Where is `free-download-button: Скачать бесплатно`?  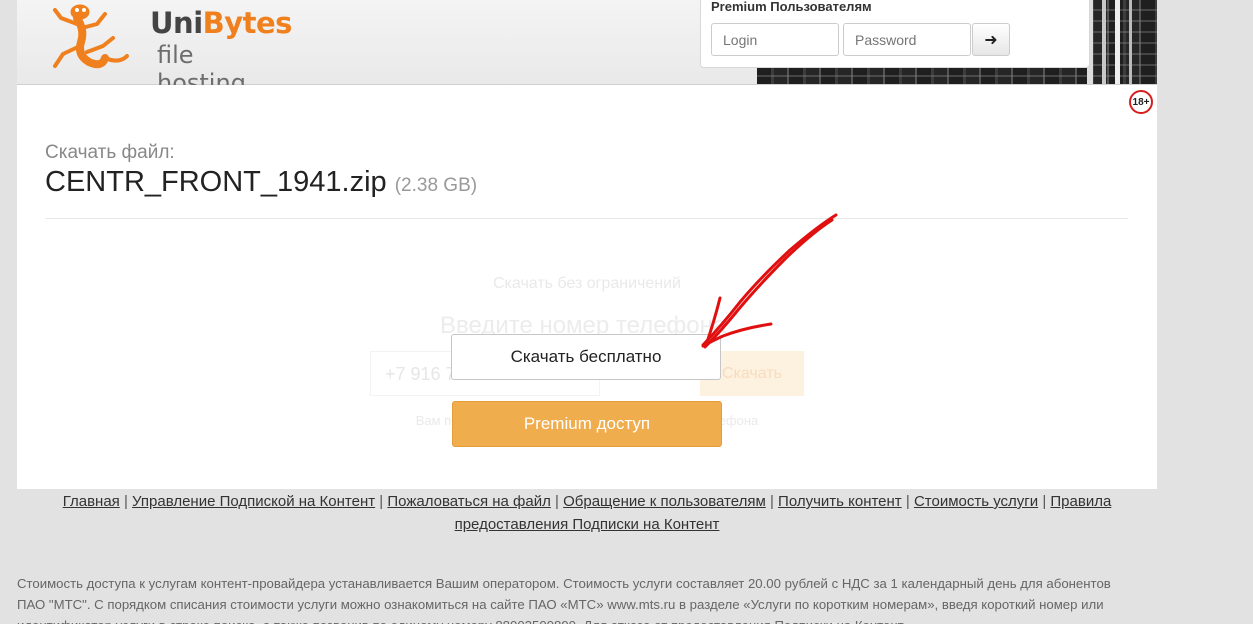
free-download-button: Скачать бесплатно is located at coordinates (586, 357).